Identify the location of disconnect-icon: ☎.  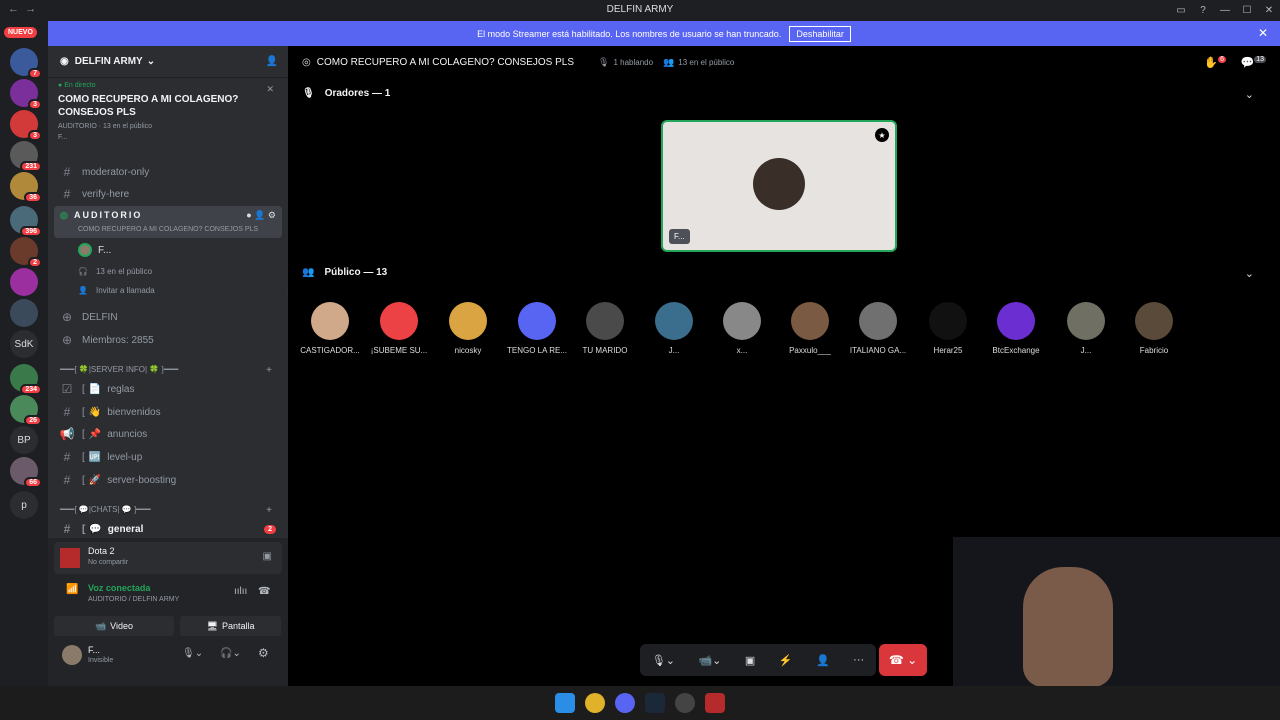
(264, 591).